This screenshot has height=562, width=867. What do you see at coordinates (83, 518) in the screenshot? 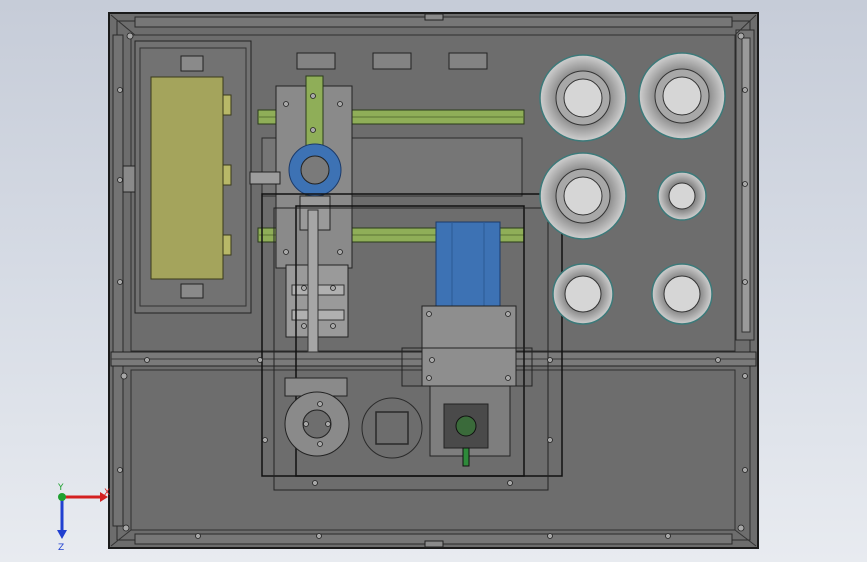
I see `axis-triad-icon: X Y Z` at bounding box center [83, 518].